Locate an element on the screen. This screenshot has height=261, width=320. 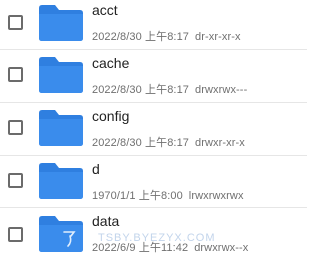
file-meta: 2022/8/30 上午8:17 drwxr-xr-x is located at coordinates (168, 142).